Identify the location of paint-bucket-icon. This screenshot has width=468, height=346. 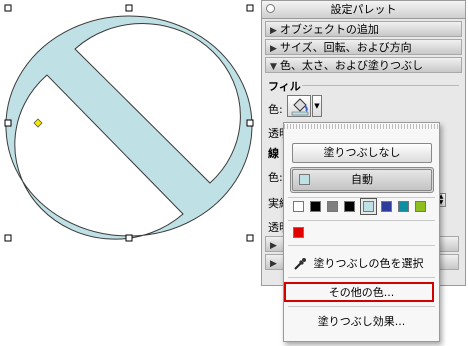
(300, 107).